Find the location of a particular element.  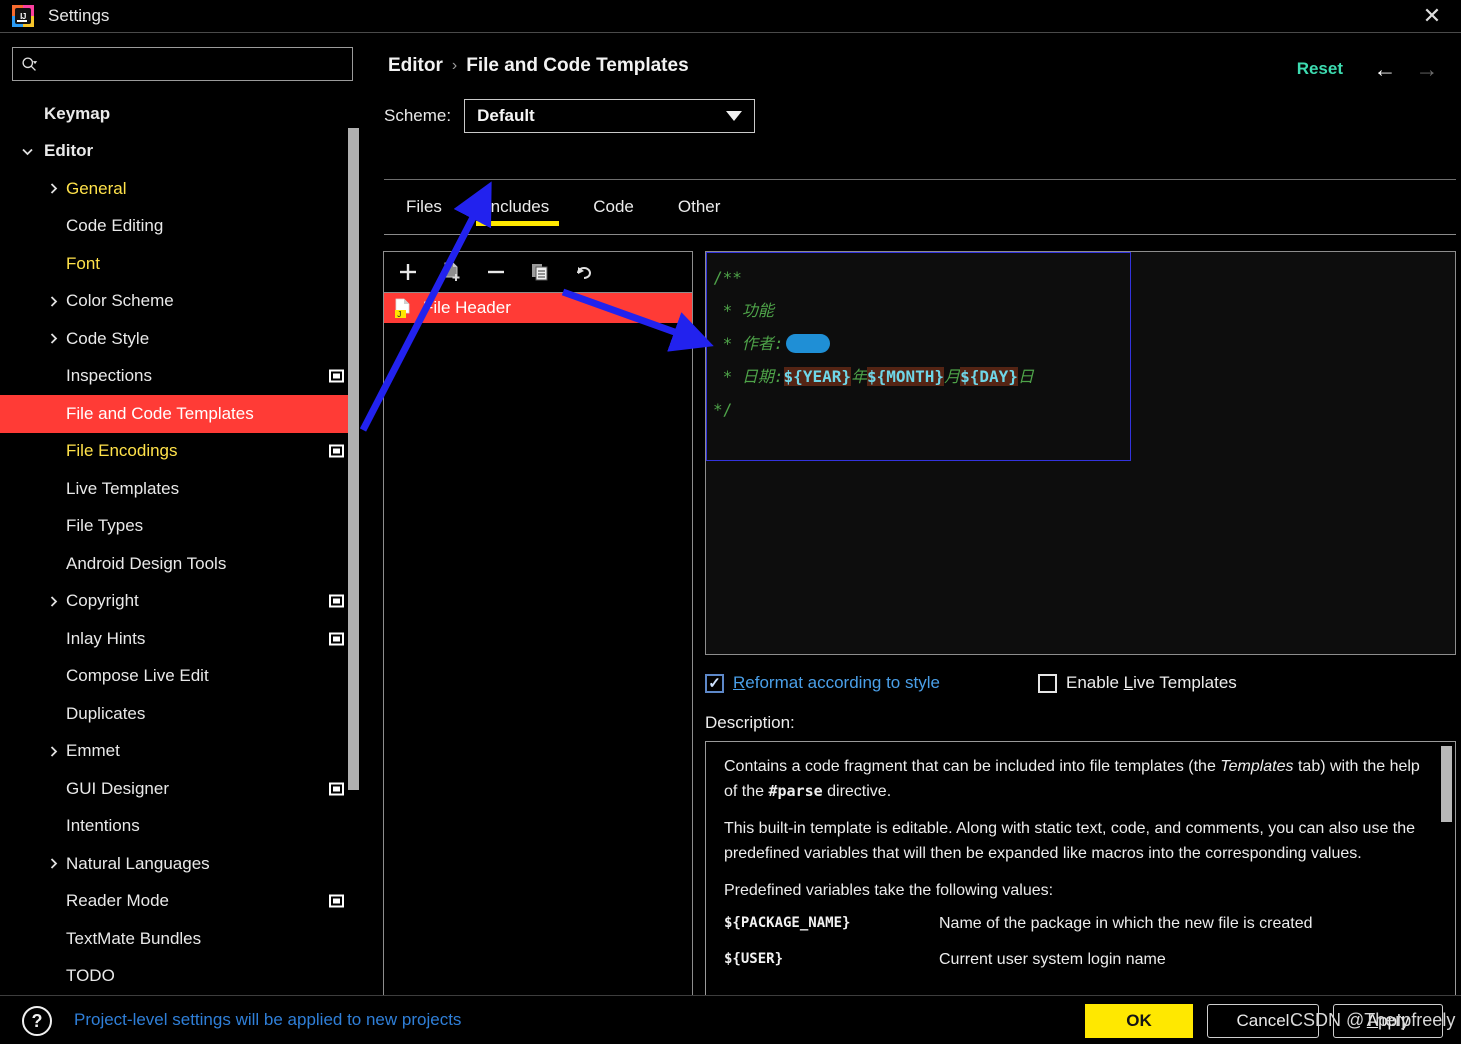

sidebar-item-label: Reader Mode is located at coordinates (118, 901).